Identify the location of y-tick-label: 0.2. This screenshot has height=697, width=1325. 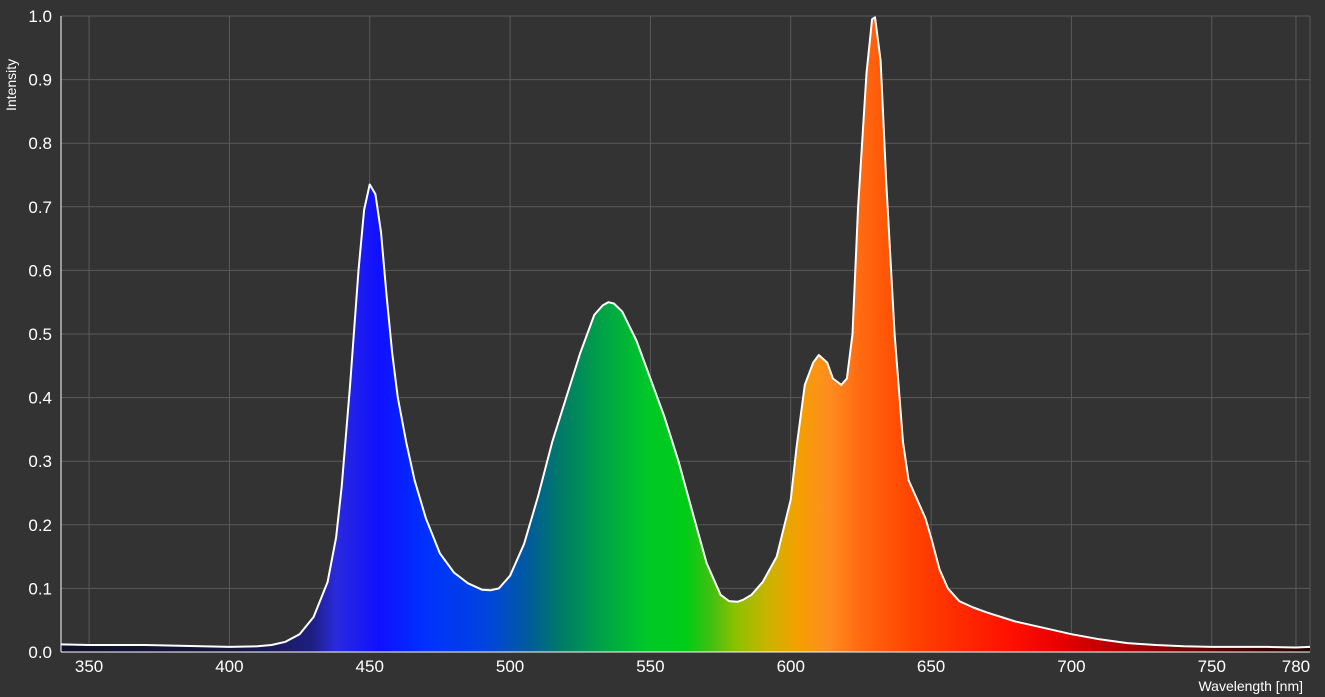
(40, 525).